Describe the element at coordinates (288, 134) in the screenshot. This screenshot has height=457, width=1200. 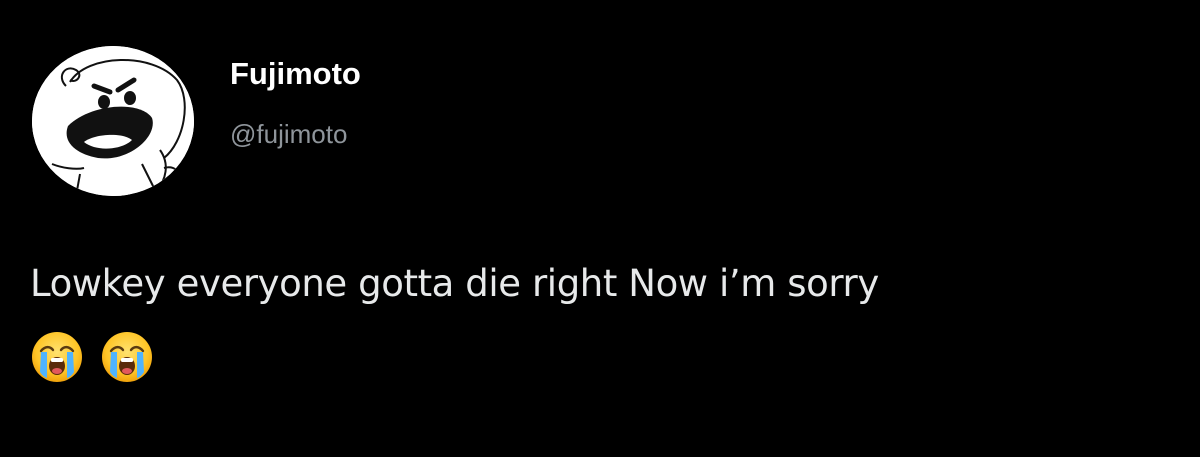
I see `author-handle: @fujimoto` at that location.